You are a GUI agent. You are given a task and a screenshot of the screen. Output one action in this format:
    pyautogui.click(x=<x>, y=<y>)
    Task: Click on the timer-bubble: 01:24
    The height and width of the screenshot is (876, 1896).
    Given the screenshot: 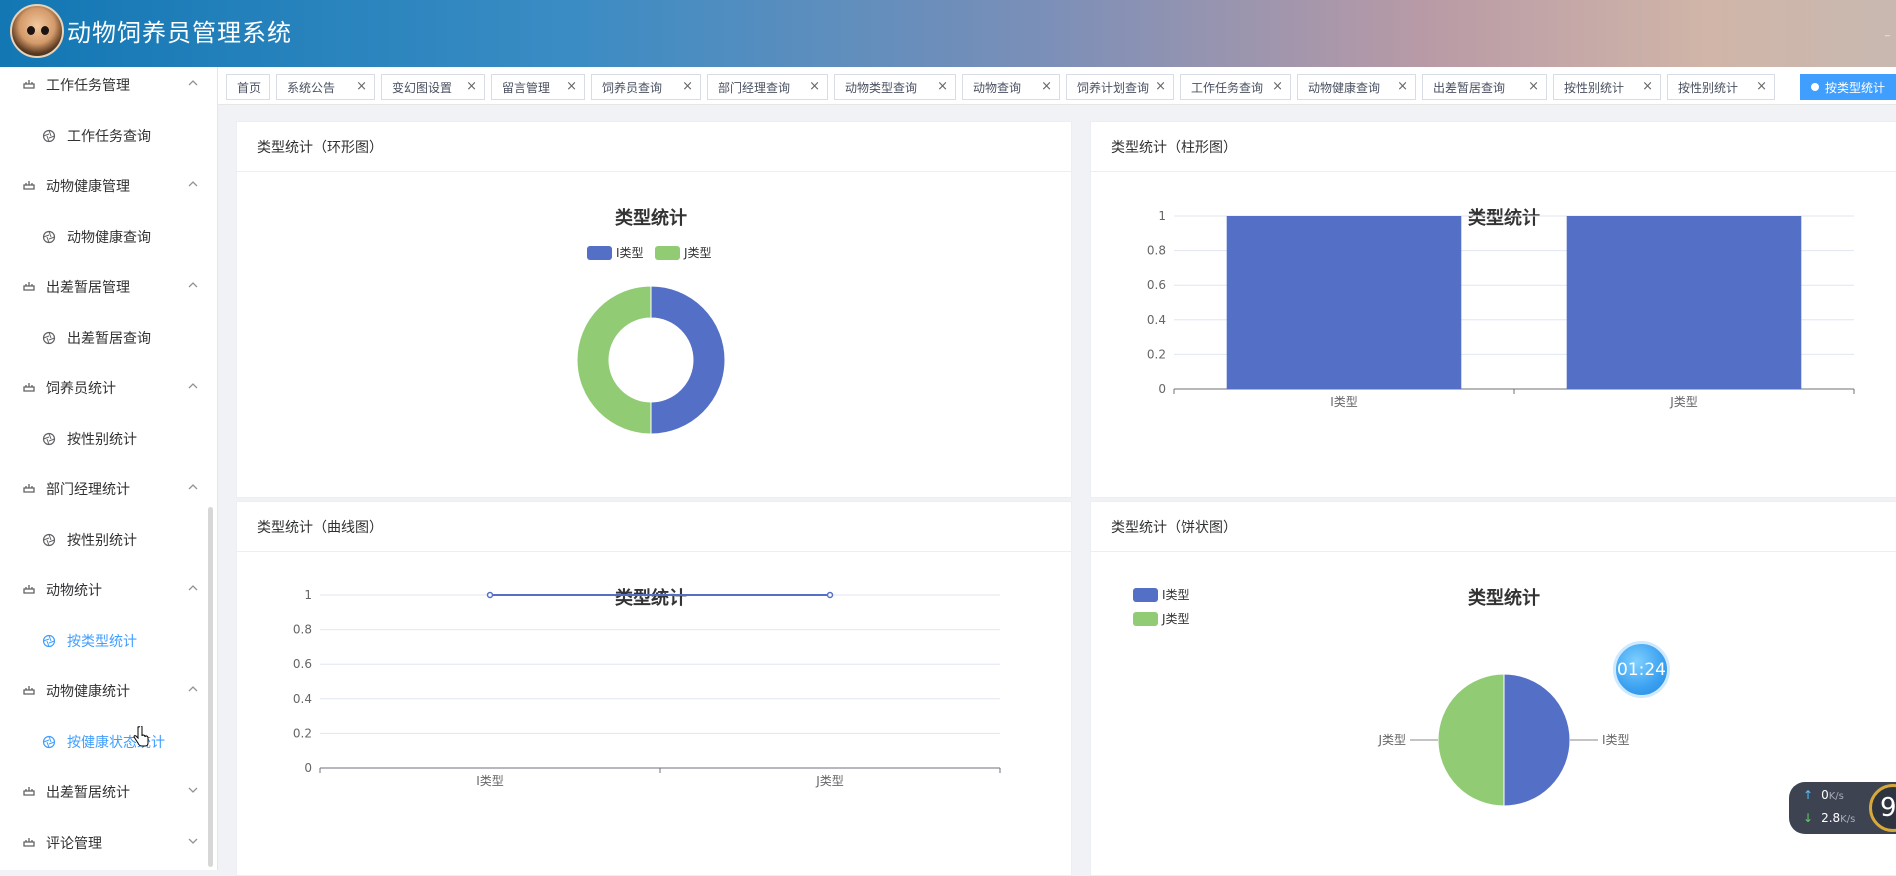 What is the action you would take?
    pyautogui.click(x=1641, y=669)
    